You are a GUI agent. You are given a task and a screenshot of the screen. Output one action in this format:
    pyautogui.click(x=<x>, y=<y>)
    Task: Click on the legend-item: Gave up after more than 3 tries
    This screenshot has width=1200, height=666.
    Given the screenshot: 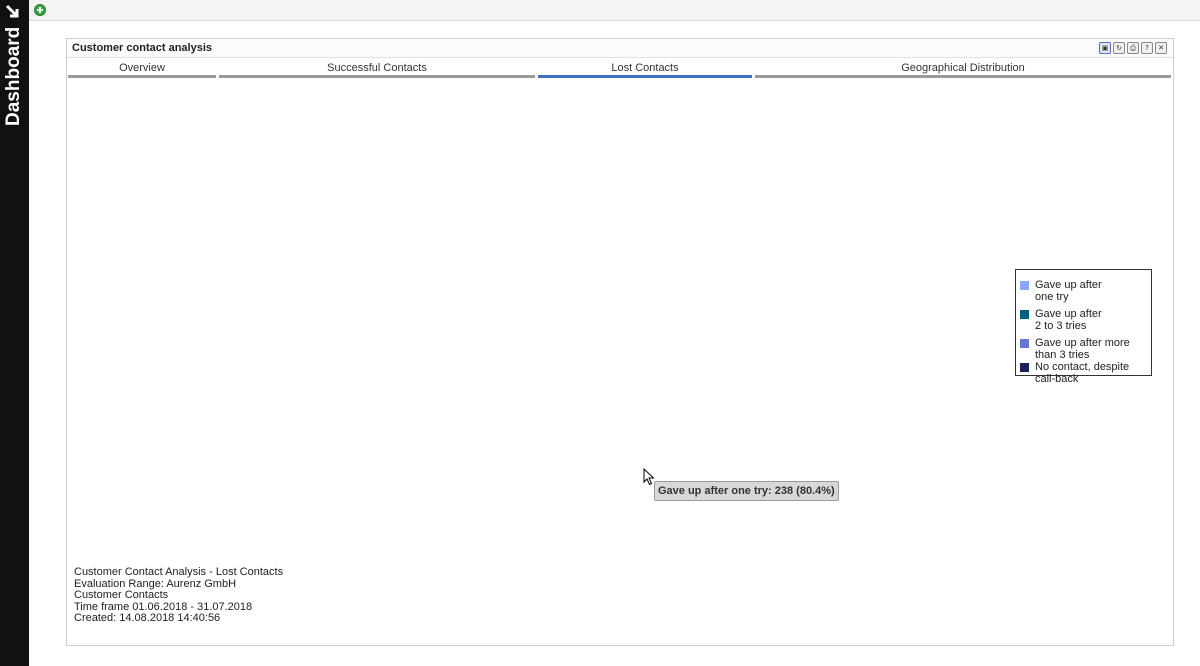 What is the action you would take?
    pyautogui.click(x=1075, y=349)
    